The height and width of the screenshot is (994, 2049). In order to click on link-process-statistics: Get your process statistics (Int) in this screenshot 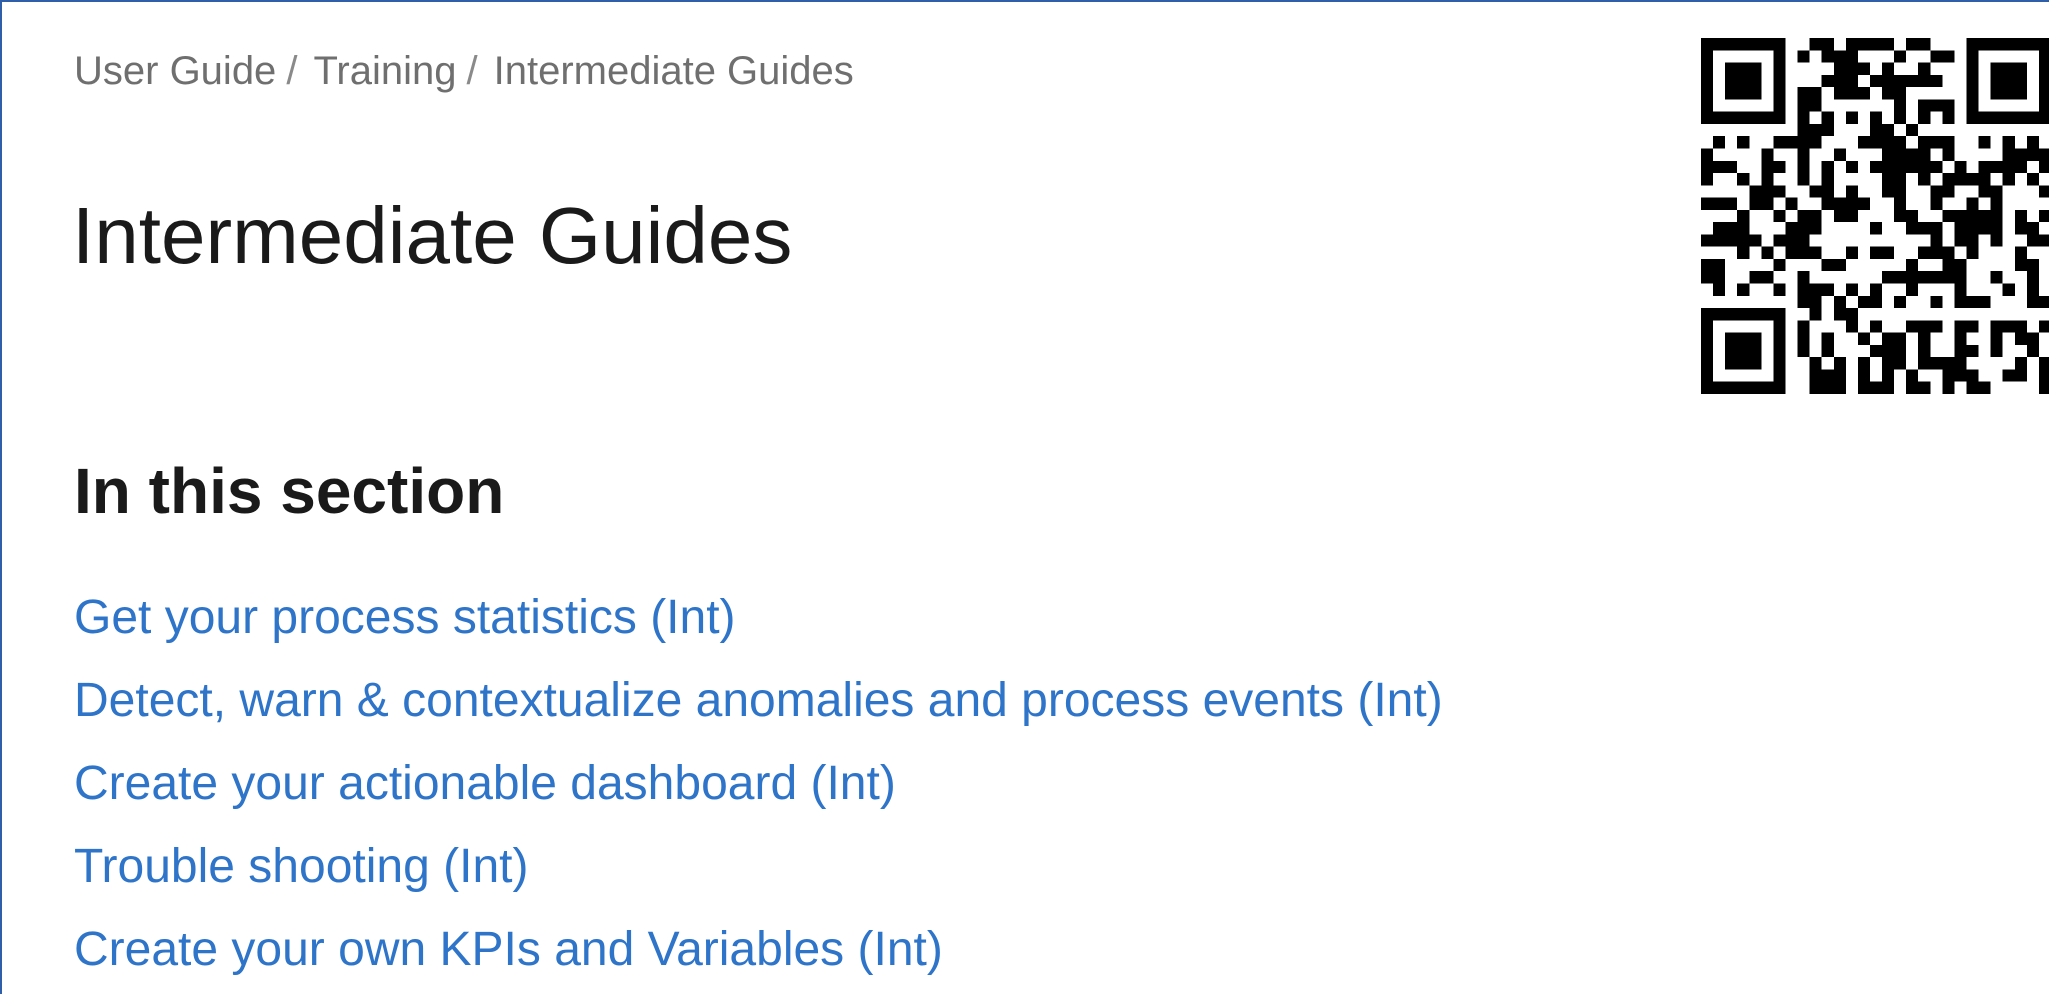, I will do `click(405, 617)`.